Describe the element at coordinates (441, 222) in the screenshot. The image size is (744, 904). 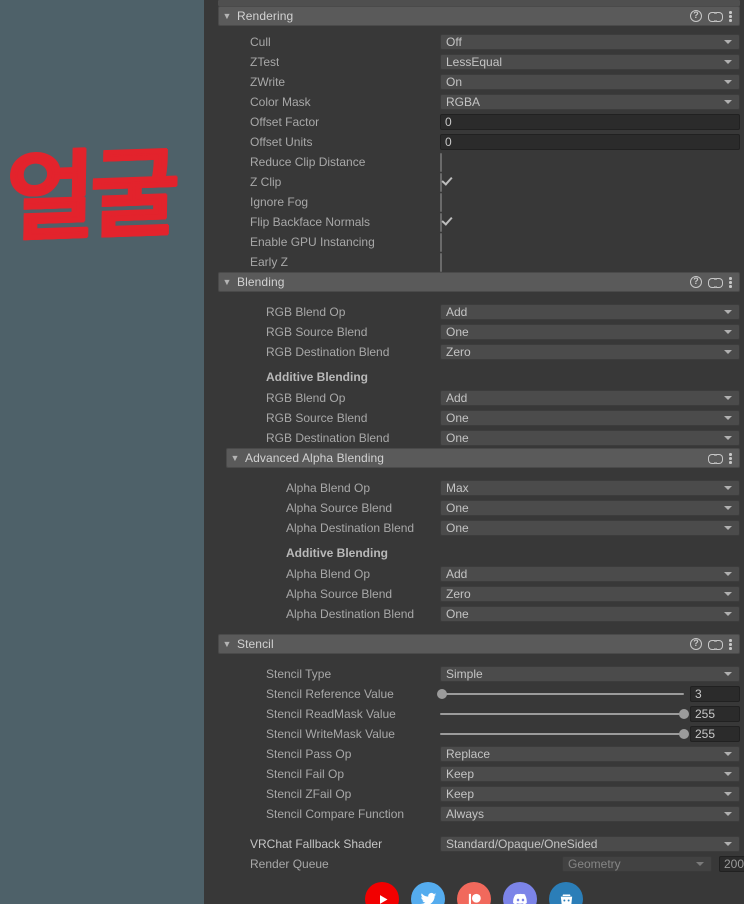
I see `checkbox-flip-backface-normals` at that location.